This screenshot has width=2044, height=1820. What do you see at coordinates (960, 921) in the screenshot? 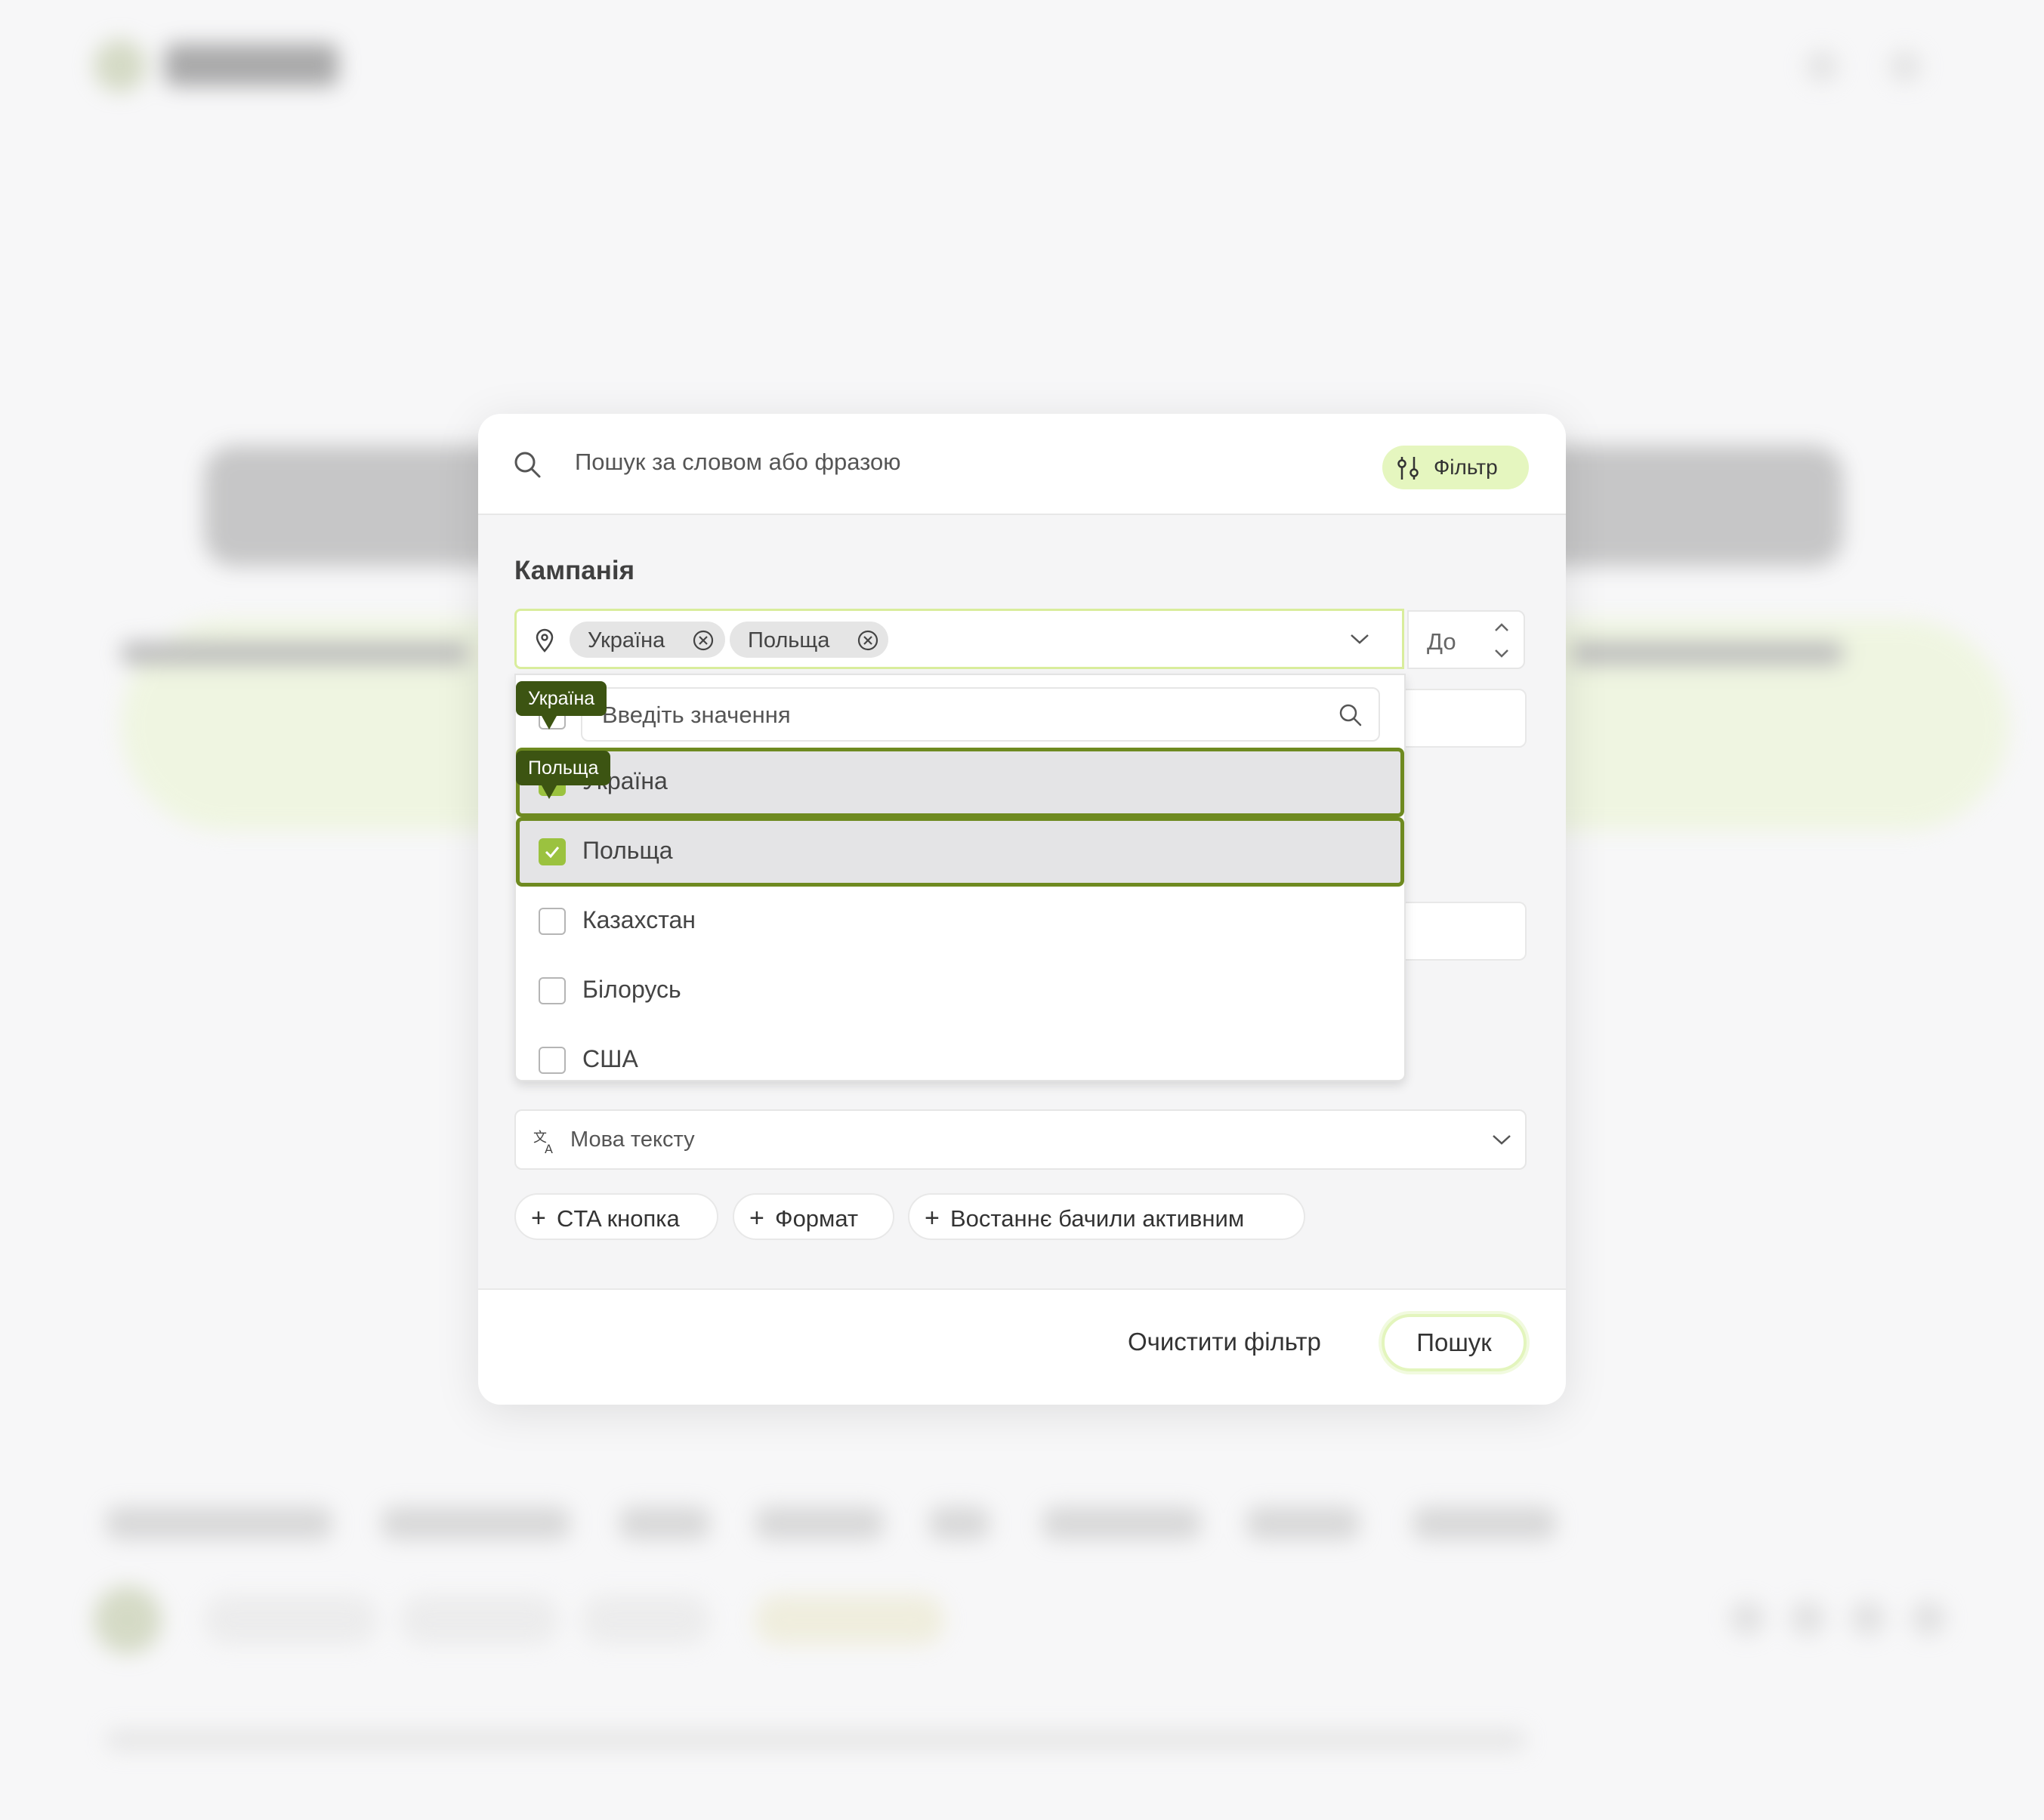
I see `option-kazakhstan: Казахстан` at bounding box center [960, 921].